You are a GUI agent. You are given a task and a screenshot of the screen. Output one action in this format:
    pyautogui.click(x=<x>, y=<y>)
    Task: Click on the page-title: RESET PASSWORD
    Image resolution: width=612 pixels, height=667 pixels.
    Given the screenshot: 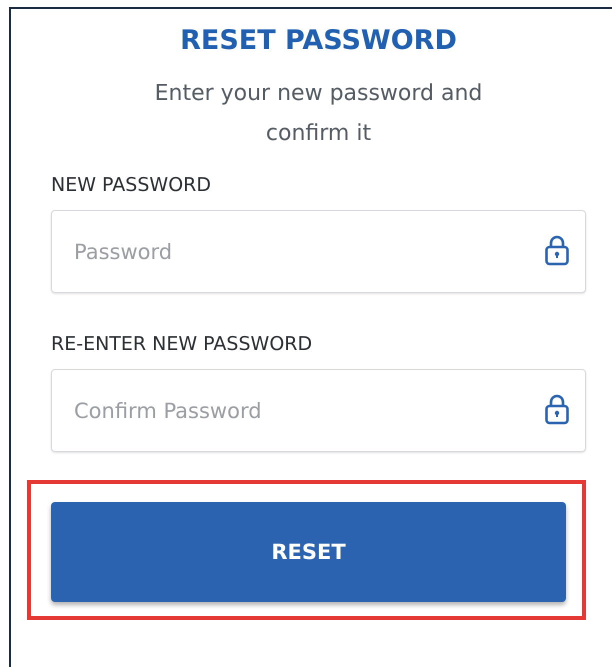 What is the action you would take?
    pyautogui.click(x=318, y=40)
    